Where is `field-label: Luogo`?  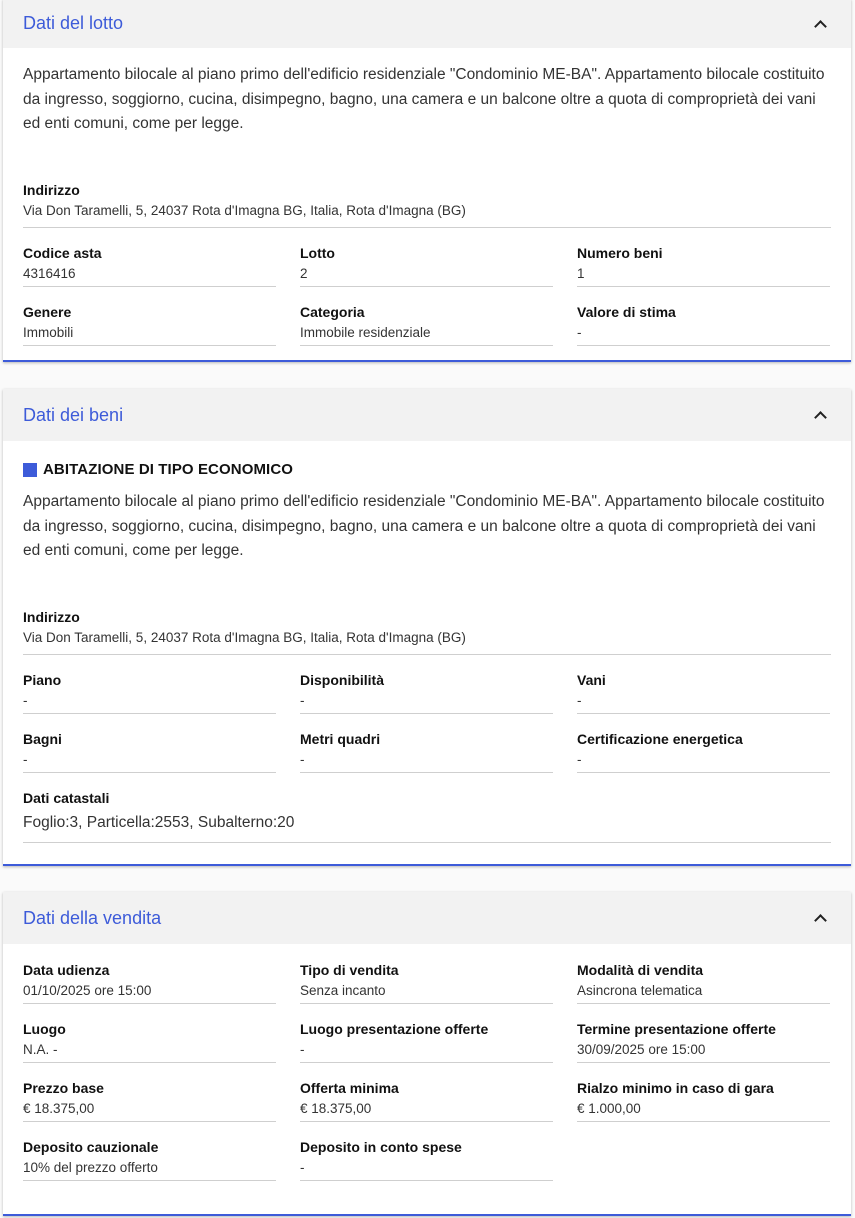 field-label: Luogo is located at coordinates (44, 1029).